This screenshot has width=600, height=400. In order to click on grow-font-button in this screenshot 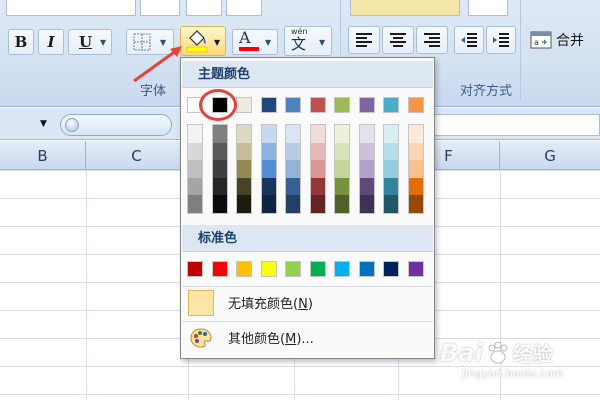, I will do `click(204, 8)`.